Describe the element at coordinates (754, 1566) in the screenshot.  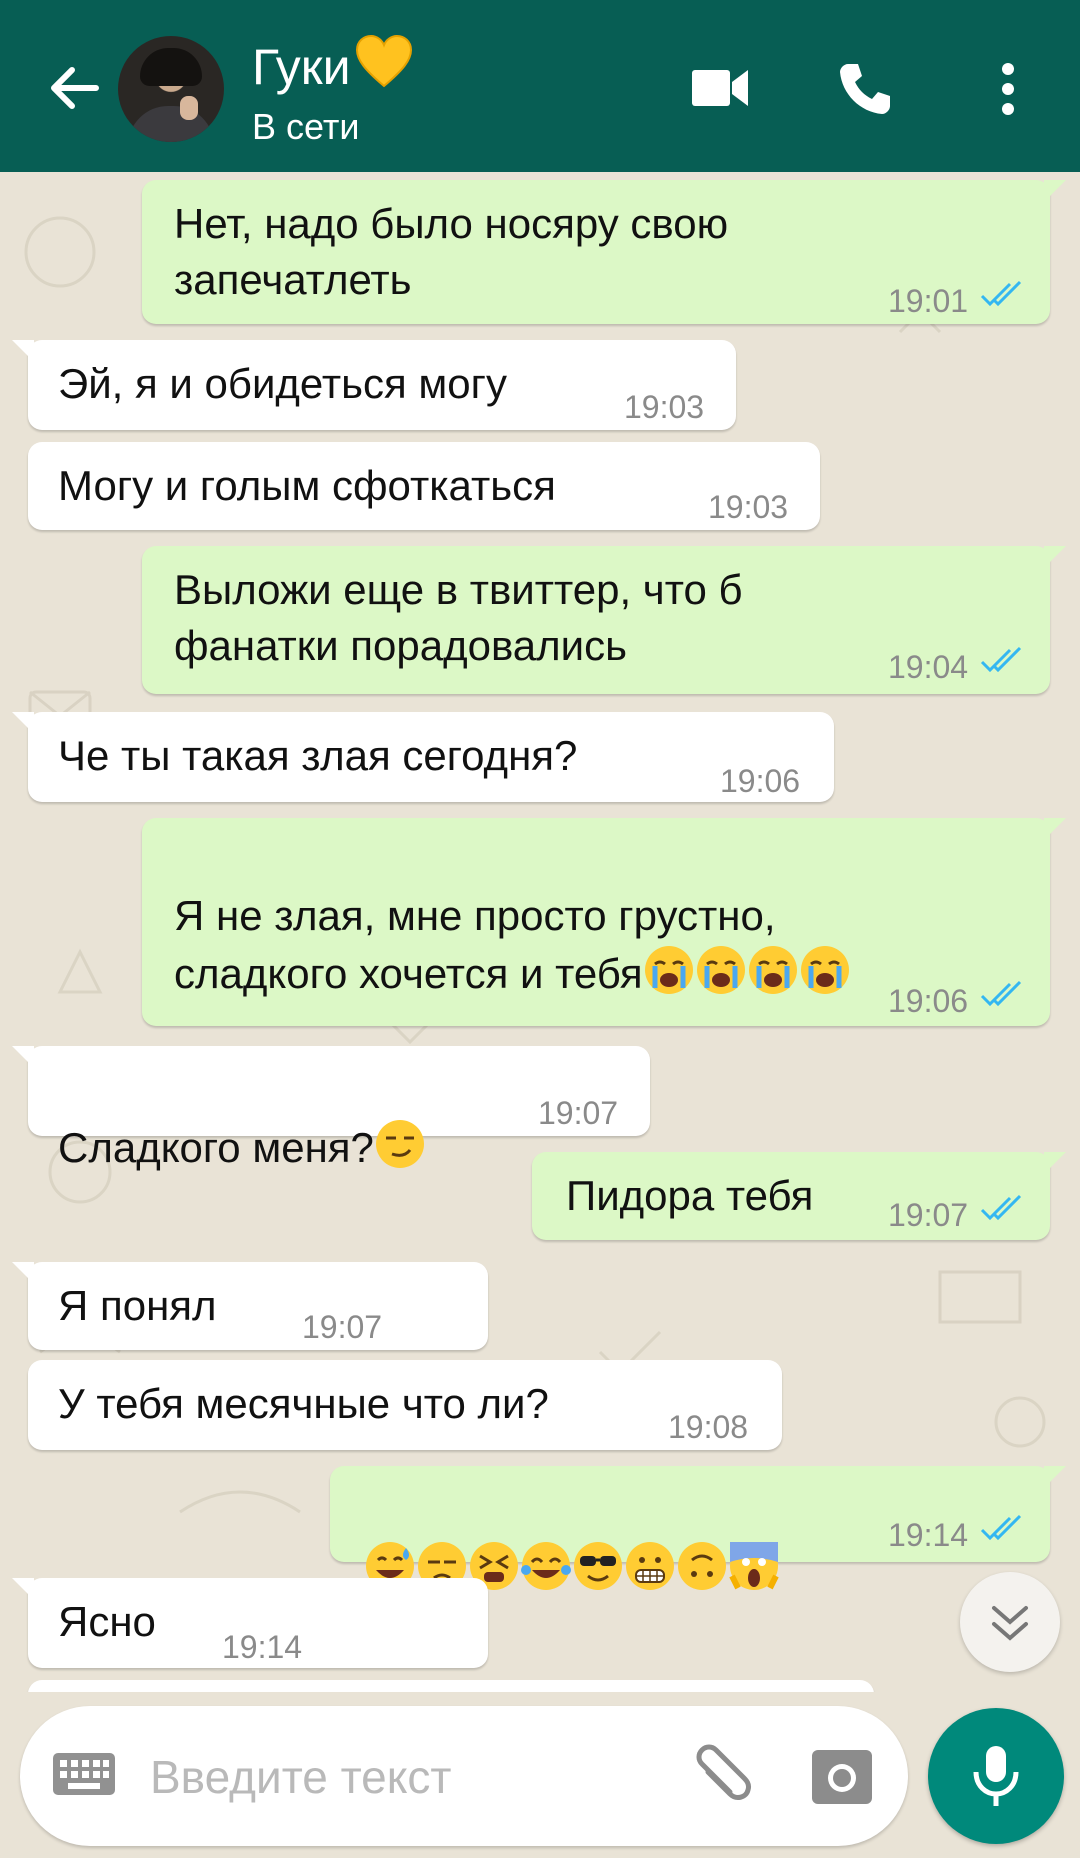
I see `screaming-face-icon` at that location.